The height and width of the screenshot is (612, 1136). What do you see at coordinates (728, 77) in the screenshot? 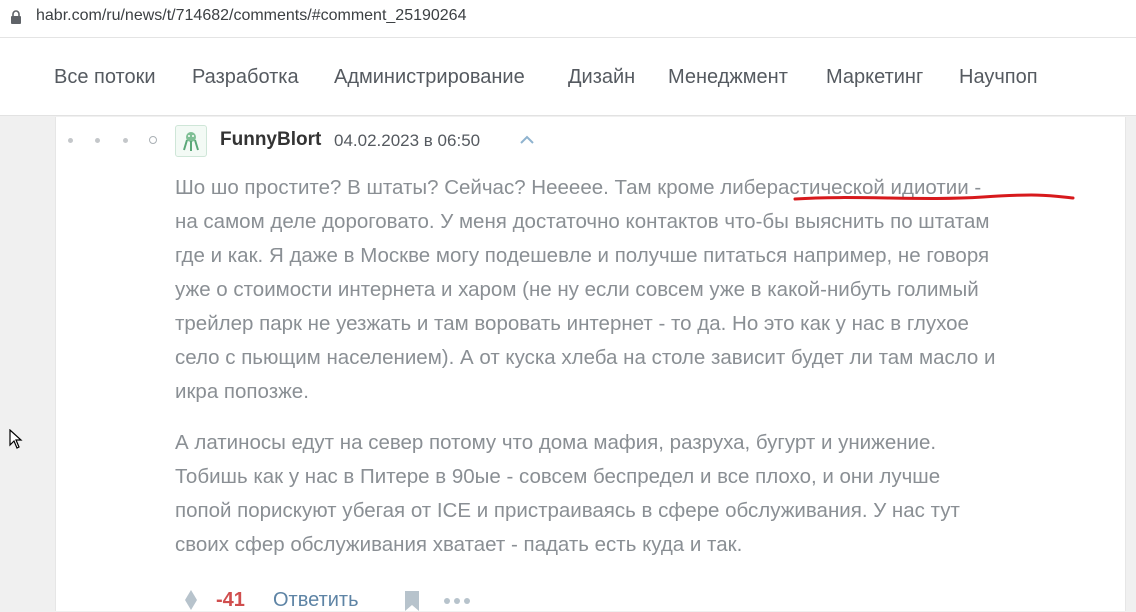
I see `nav-item-management: Менеджмент` at bounding box center [728, 77].